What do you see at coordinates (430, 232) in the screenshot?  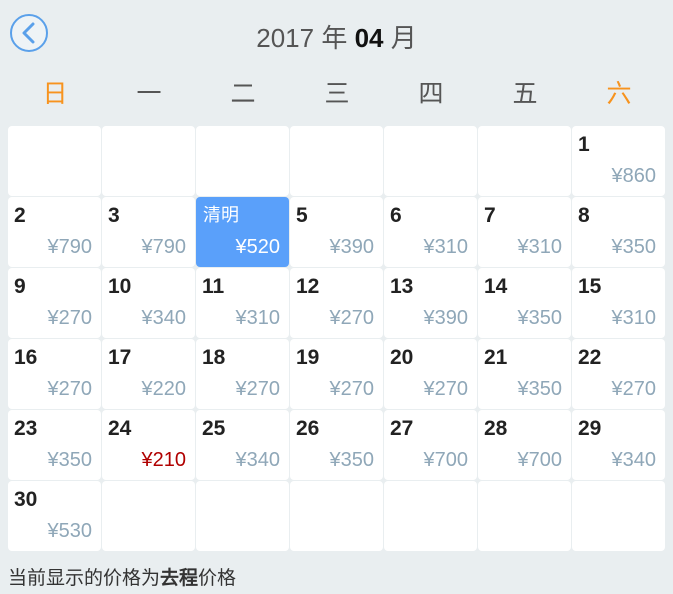 I see `day-cell: 6 ¥310` at bounding box center [430, 232].